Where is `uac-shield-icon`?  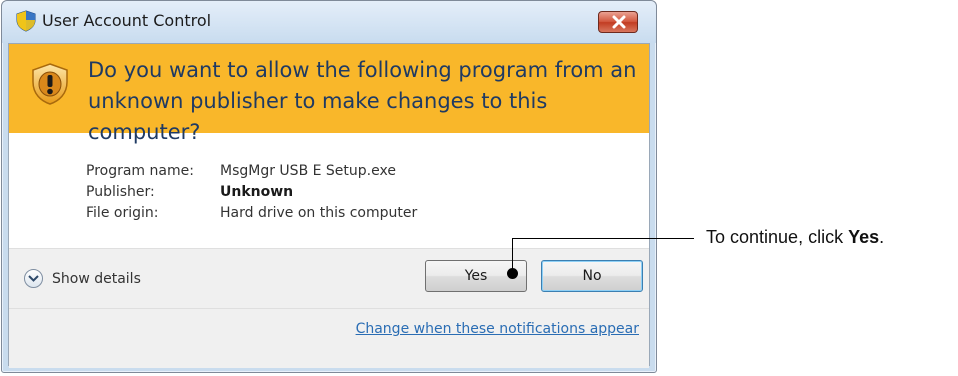
uac-shield-icon is located at coordinates (26, 21).